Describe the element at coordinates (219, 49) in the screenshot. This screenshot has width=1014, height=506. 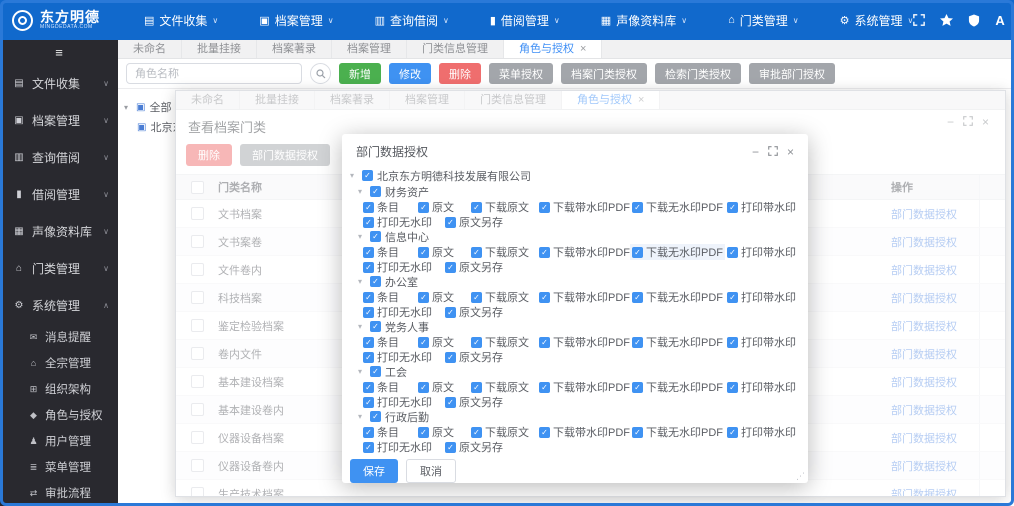
I see `tab: 批量挂接` at that location.